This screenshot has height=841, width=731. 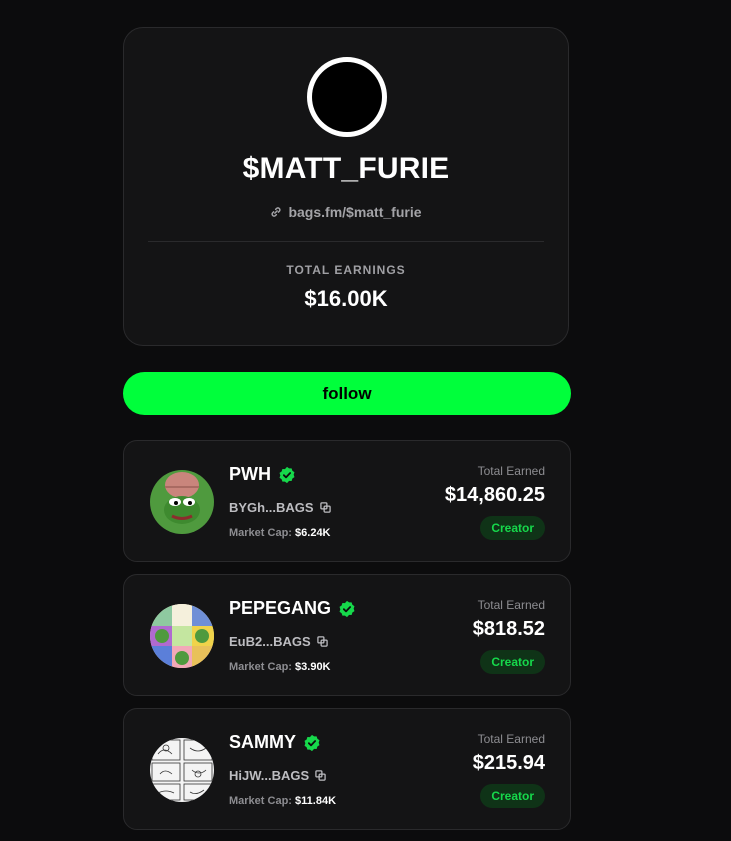 I want to click on token-name: SAMMY, so click(x=275, y=742).